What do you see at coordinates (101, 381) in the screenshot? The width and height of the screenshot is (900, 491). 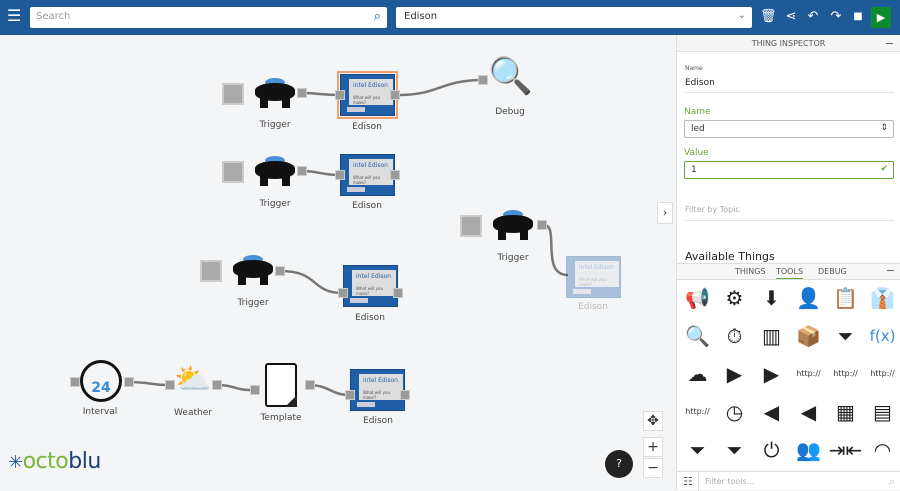 I see `interval-node: 24` at bounding box center [101, 381].